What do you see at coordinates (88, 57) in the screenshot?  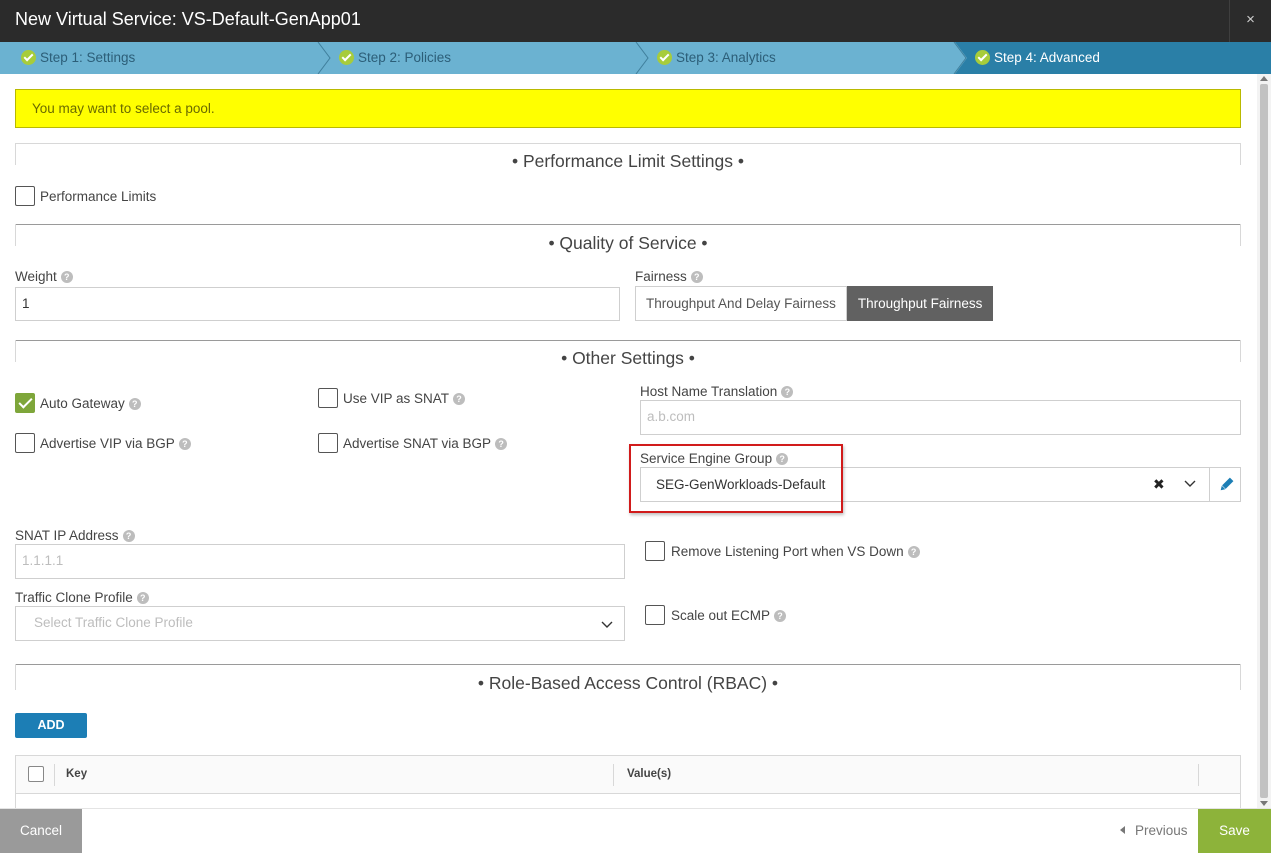 I see `step-label: Step 1: Settings` at bounding box center [88, 57].